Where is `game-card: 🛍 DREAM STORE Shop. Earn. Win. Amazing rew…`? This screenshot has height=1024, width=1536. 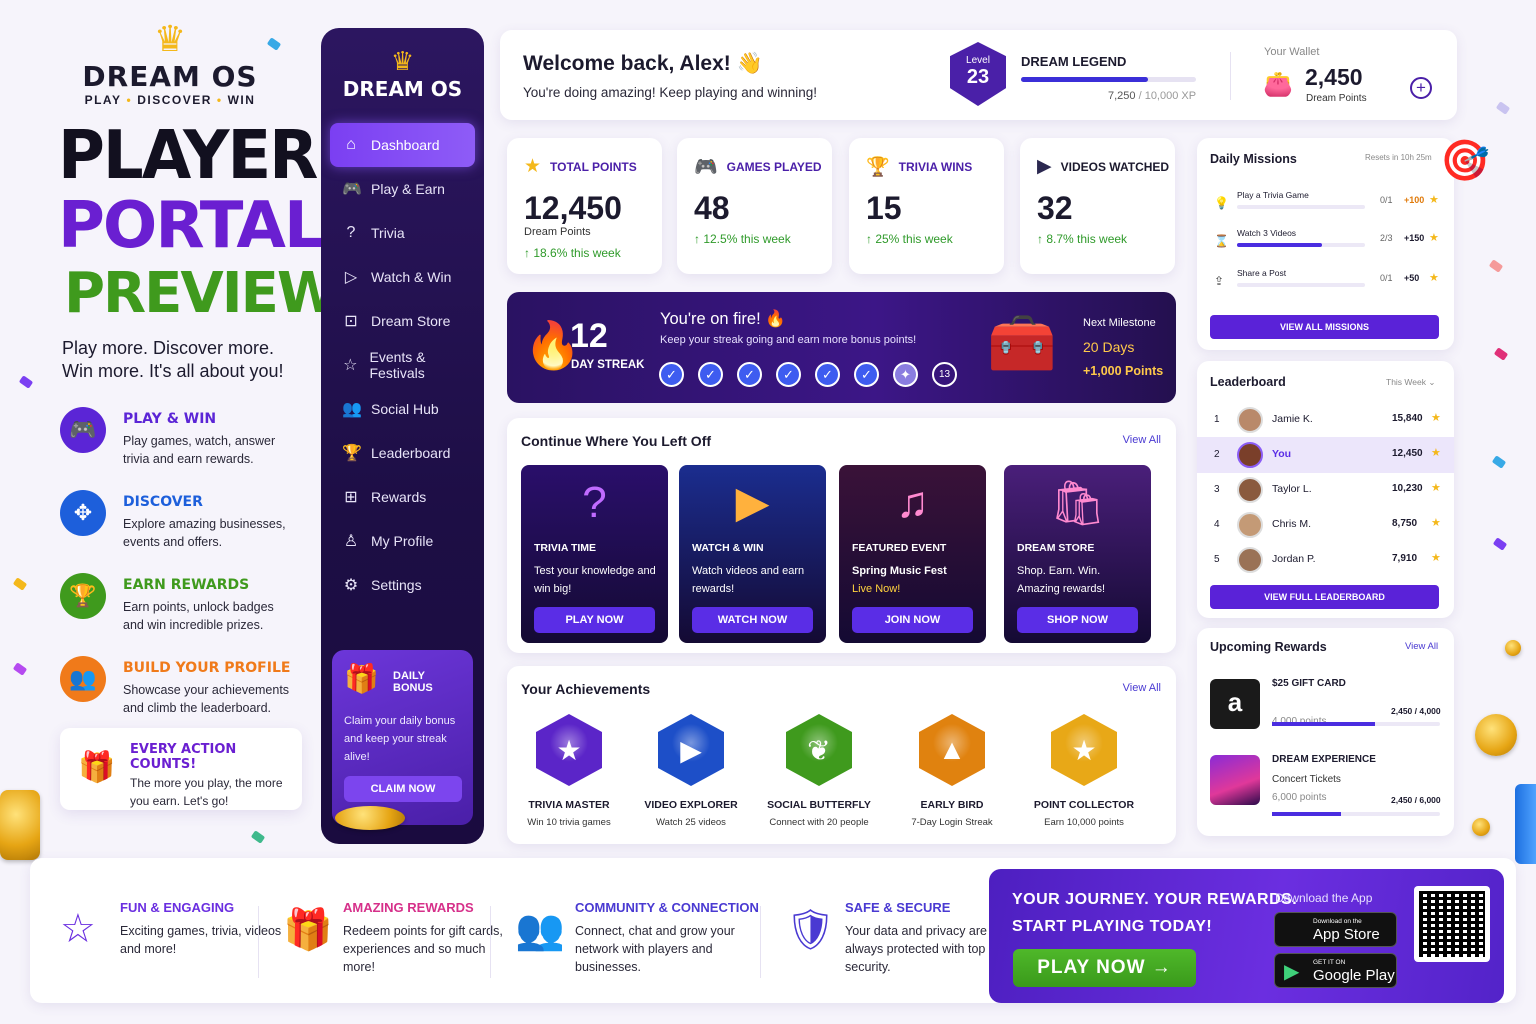 game-card: 🛍 DREAM STORE Shop. Earn. Win. Amazing rew… is located at coordinates (1077, 554).